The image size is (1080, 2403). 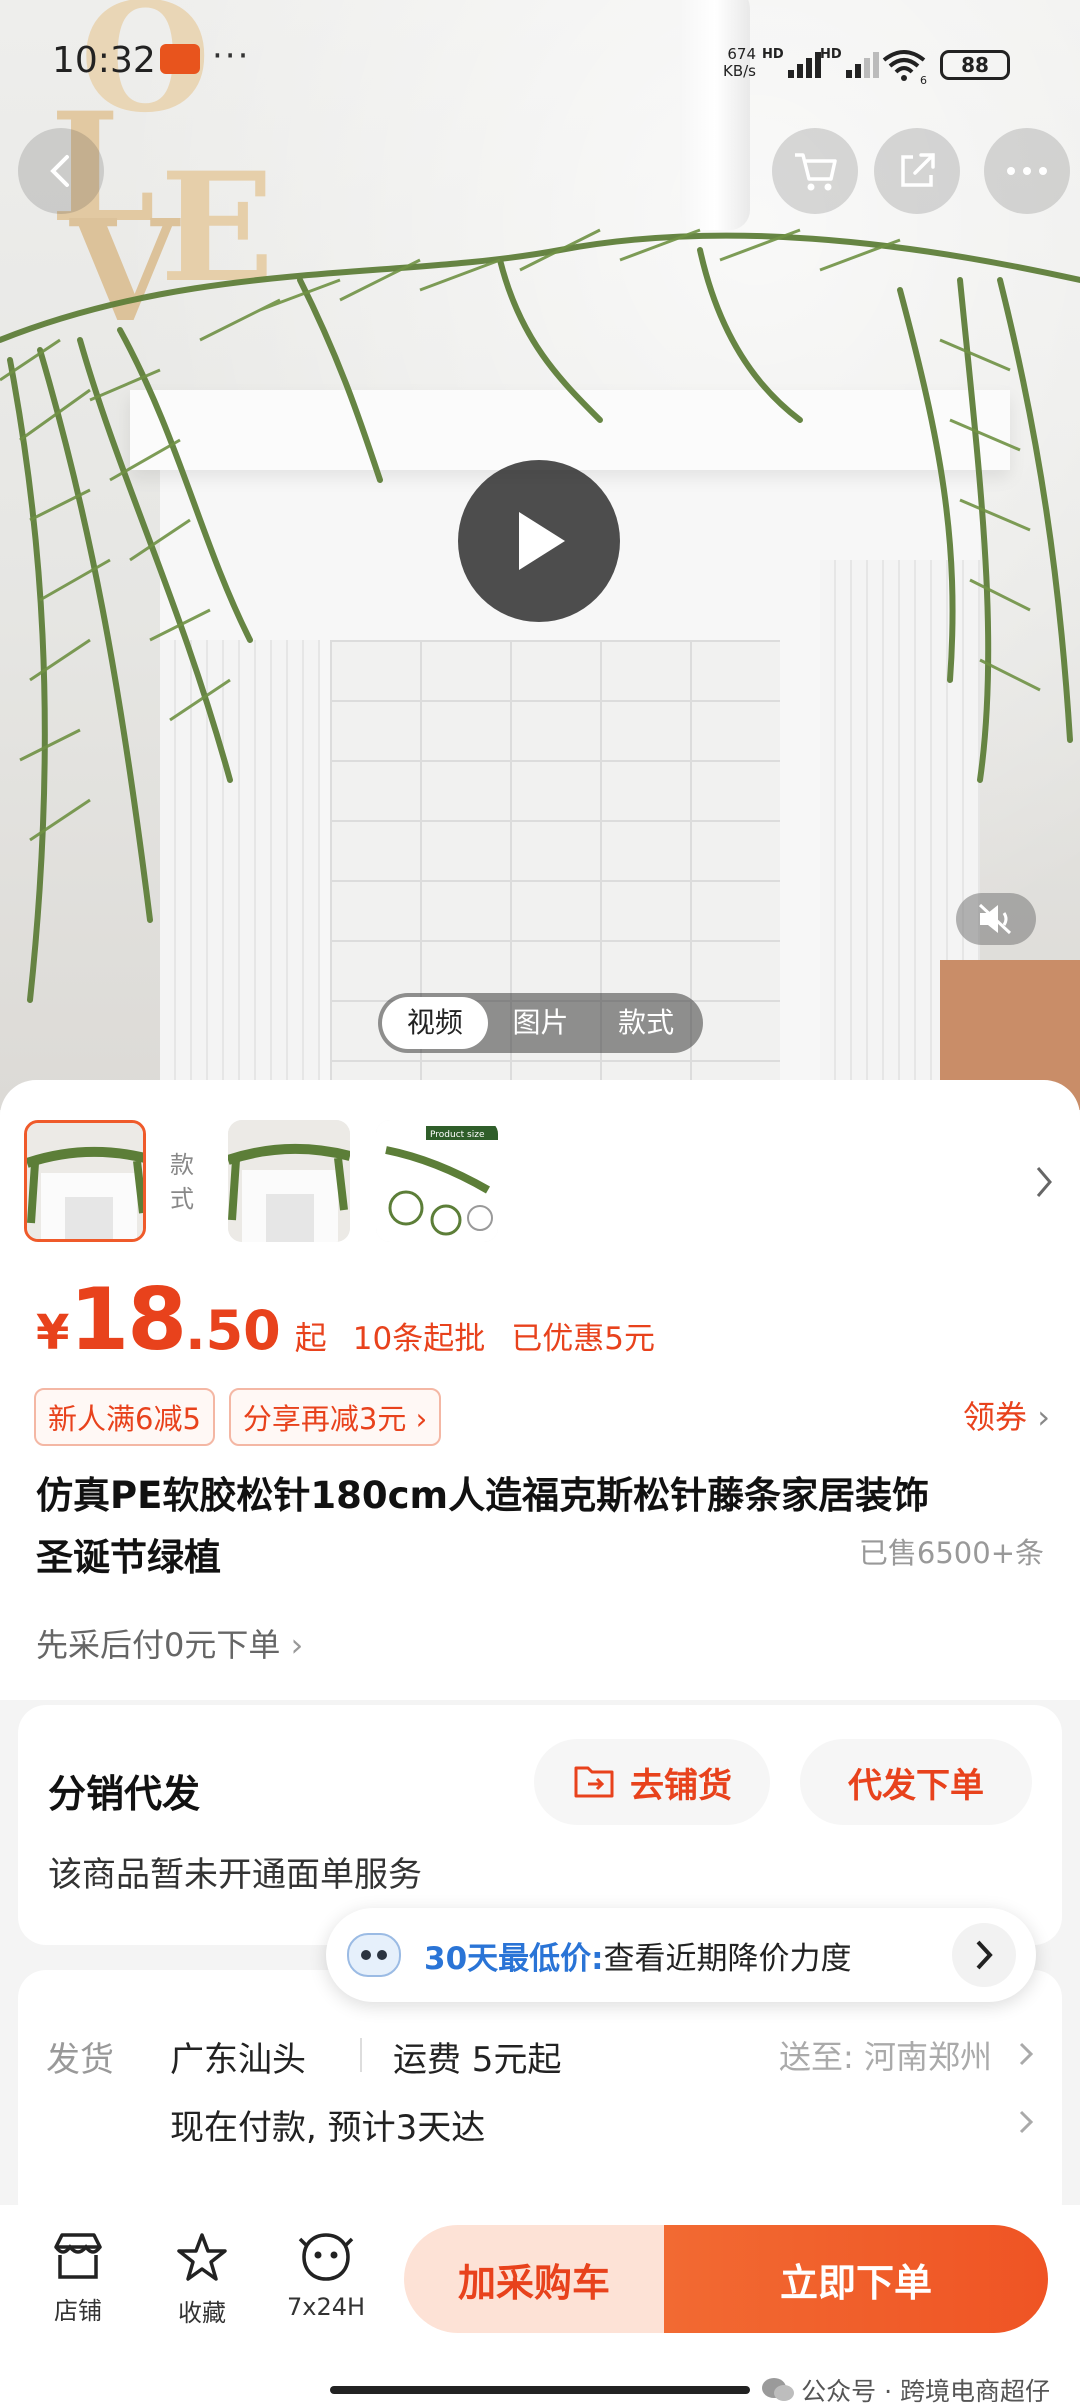 I want to click on promo-tag-share: 分享再减3元 ›, so click(x=335, y=1417).